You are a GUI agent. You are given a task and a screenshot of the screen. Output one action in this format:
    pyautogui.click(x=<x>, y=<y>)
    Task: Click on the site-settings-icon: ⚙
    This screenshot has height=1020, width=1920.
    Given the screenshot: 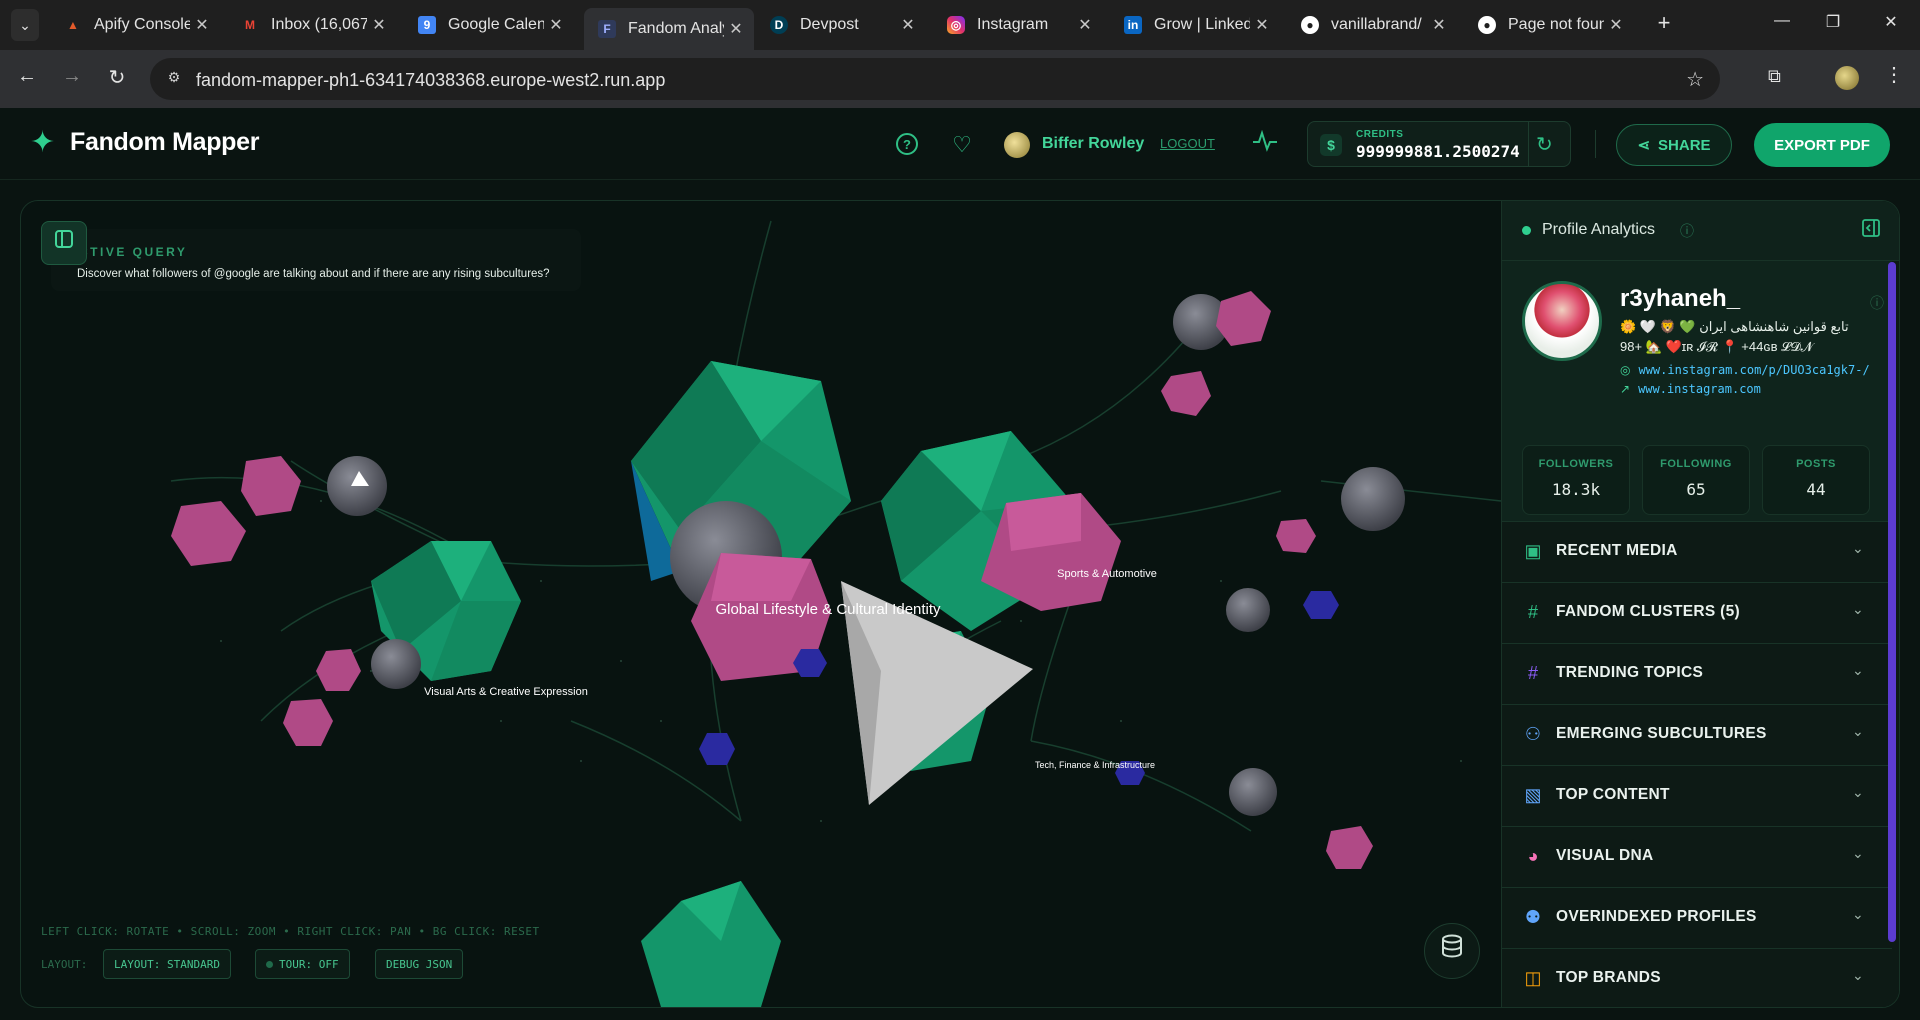 What is the action you would take?
    pyautogui.click(x=174, y=79)
    